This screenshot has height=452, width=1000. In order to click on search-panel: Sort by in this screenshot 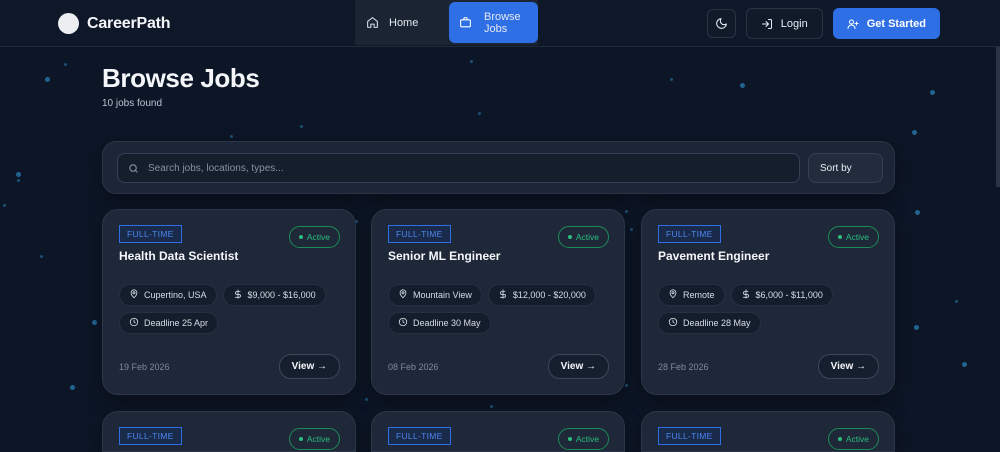, I will do `click(498, 167)`.